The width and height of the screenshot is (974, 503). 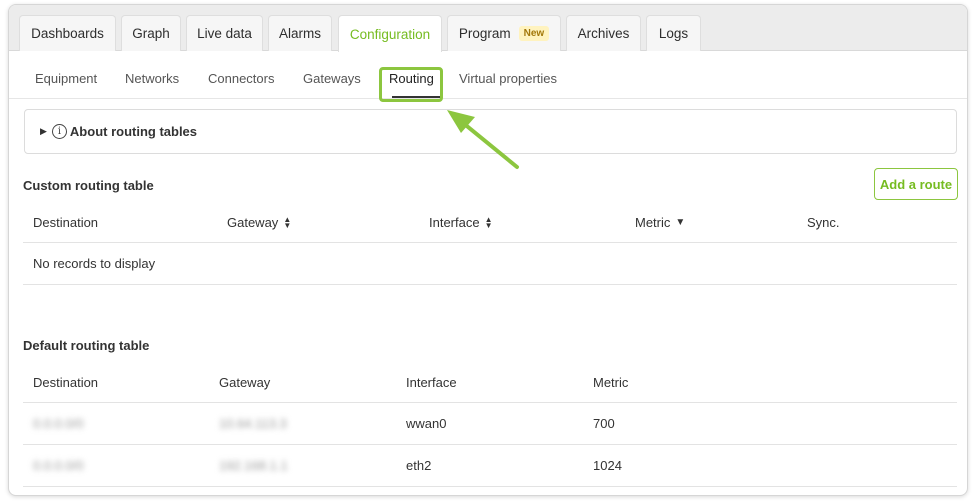 I want to click on tab-graph: Graph, so click(x=151, y=33).